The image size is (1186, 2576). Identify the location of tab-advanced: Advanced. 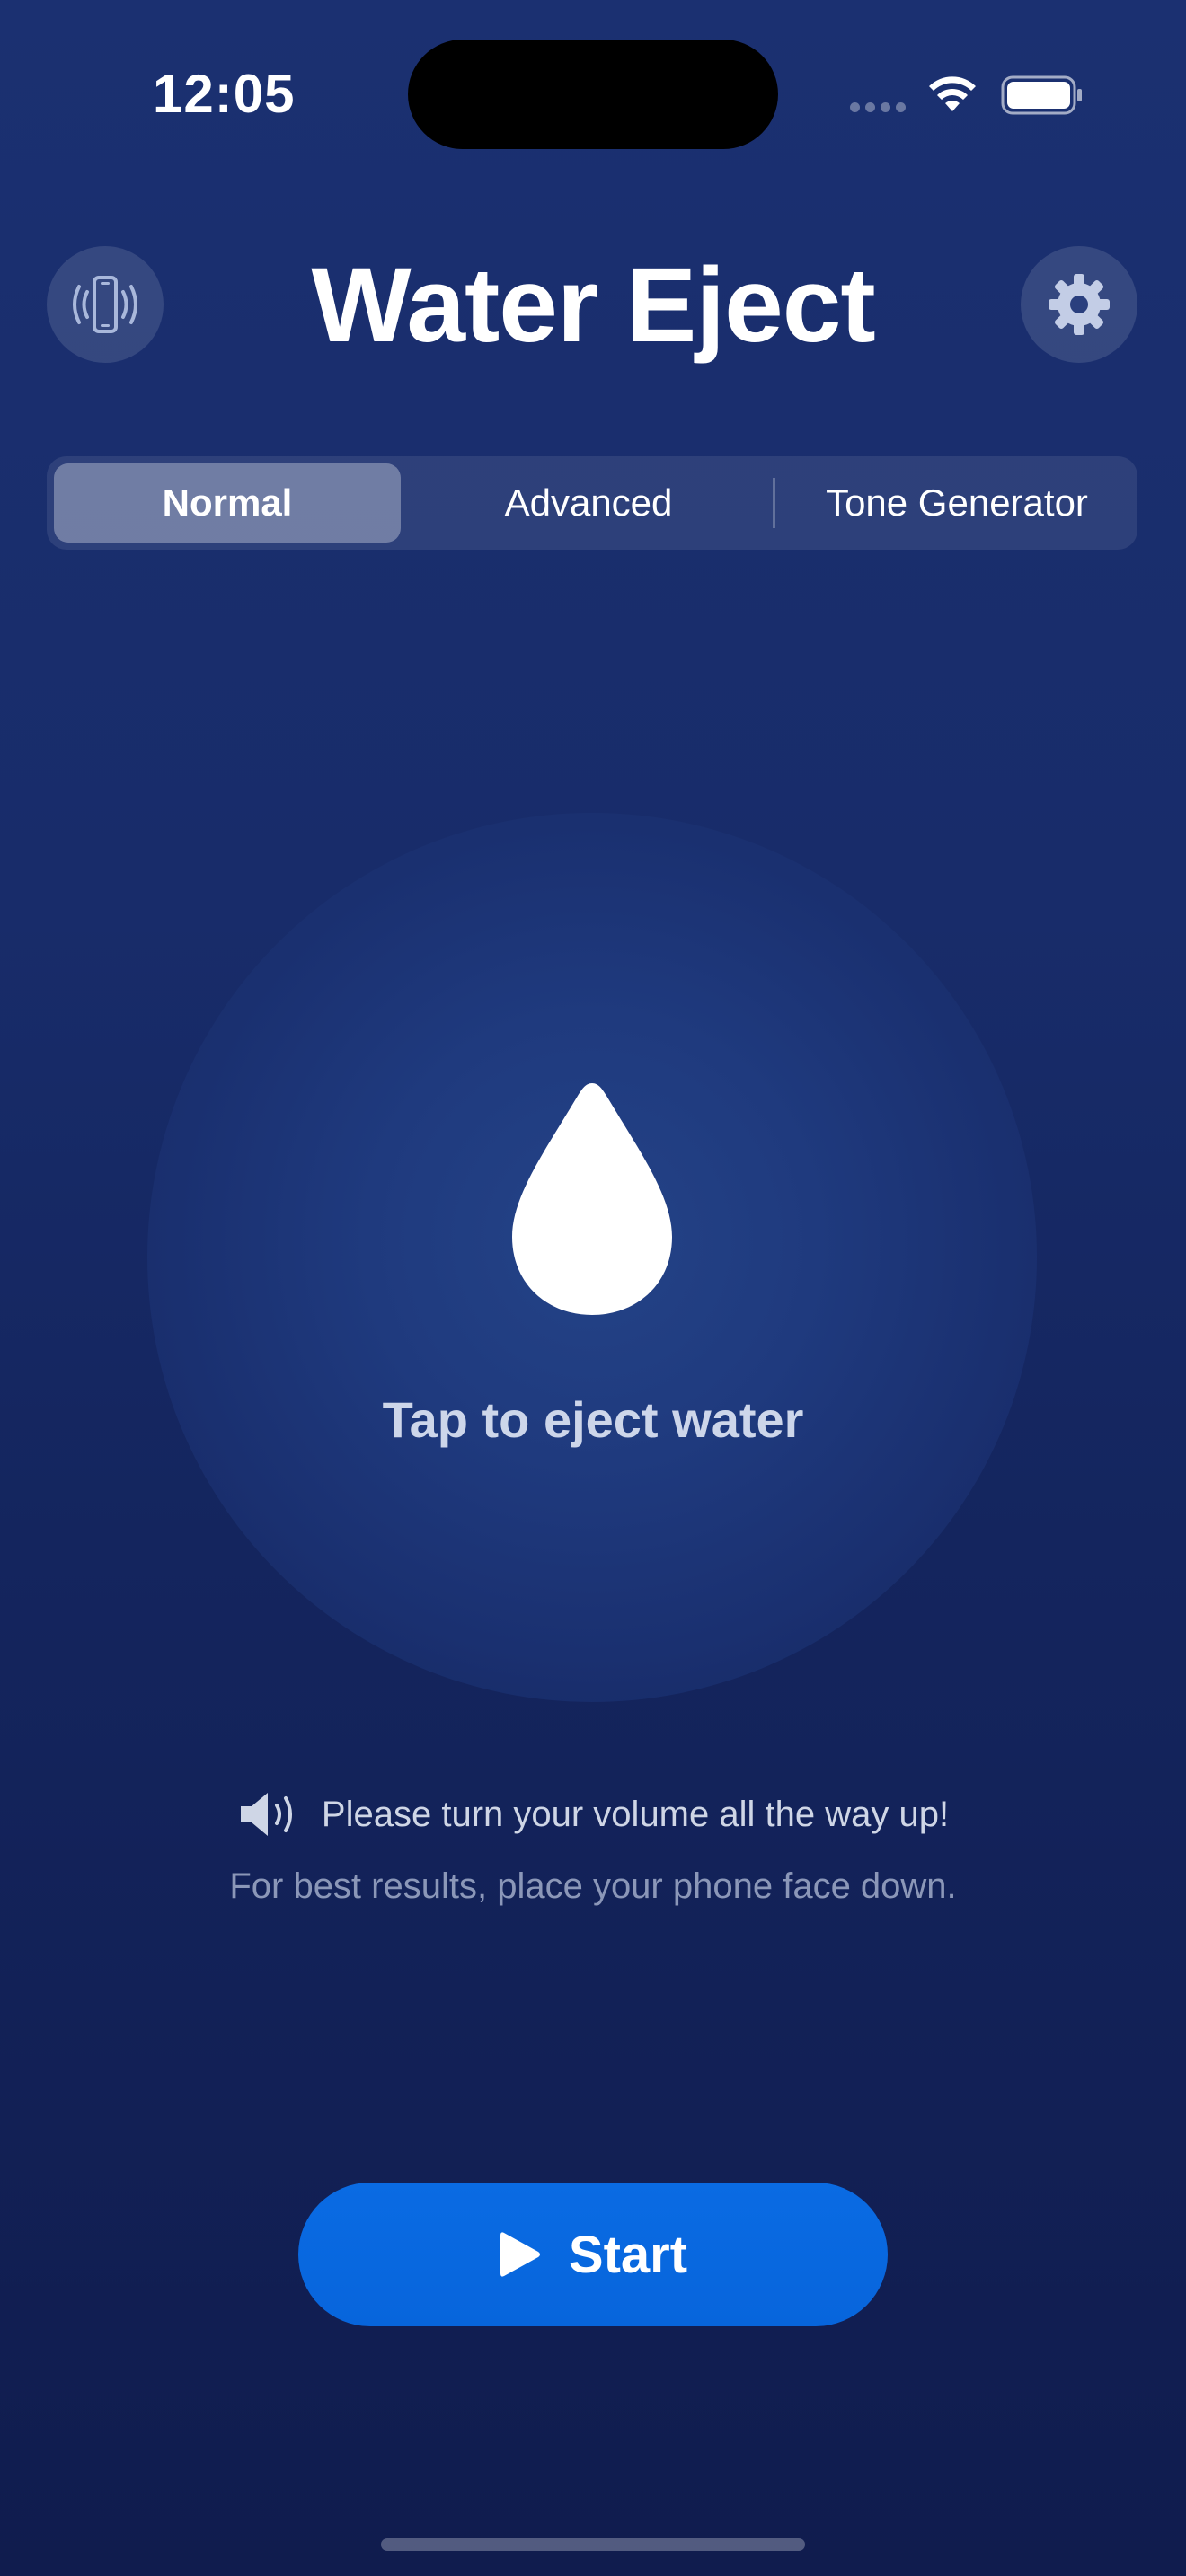
(588, 503).